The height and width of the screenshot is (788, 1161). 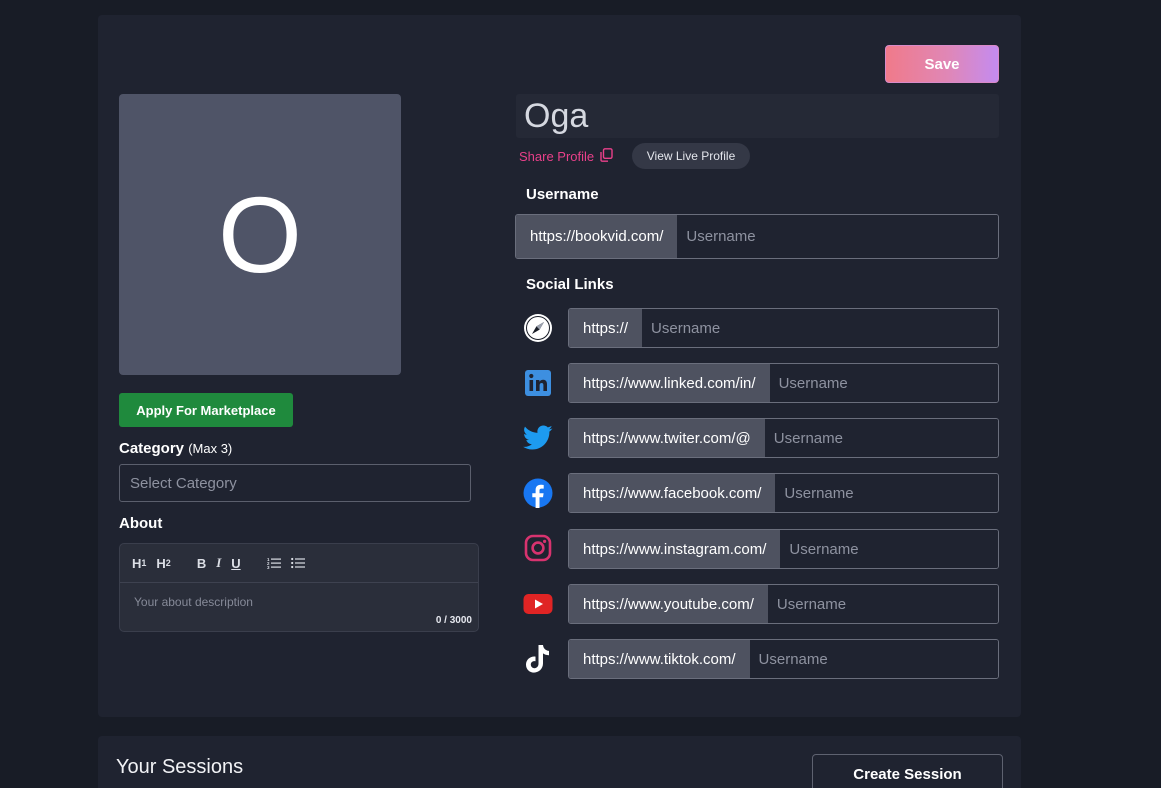 I want to click on social-prefix: https://www.facebook.com/, so click(x=672, y=493).